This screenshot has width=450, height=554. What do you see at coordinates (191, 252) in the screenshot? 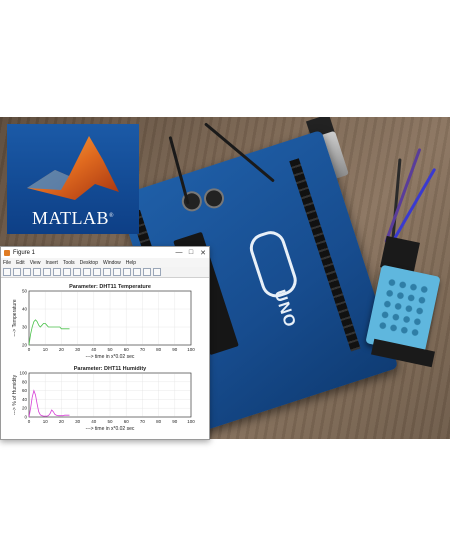
I see `maximize-button: □` at bounding box center [191, 252].